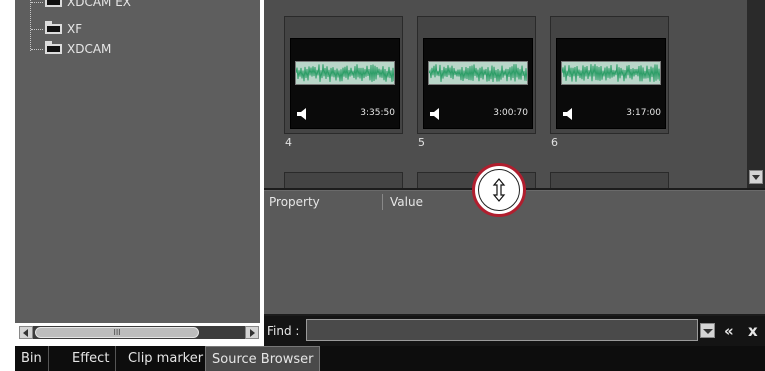 The width and height of the screenshot is (765, 371). What do you see at coordinates (377, 113) in the screenshot?
I see `clip-duration: 3:35:50` at bounding box center [377, 113].